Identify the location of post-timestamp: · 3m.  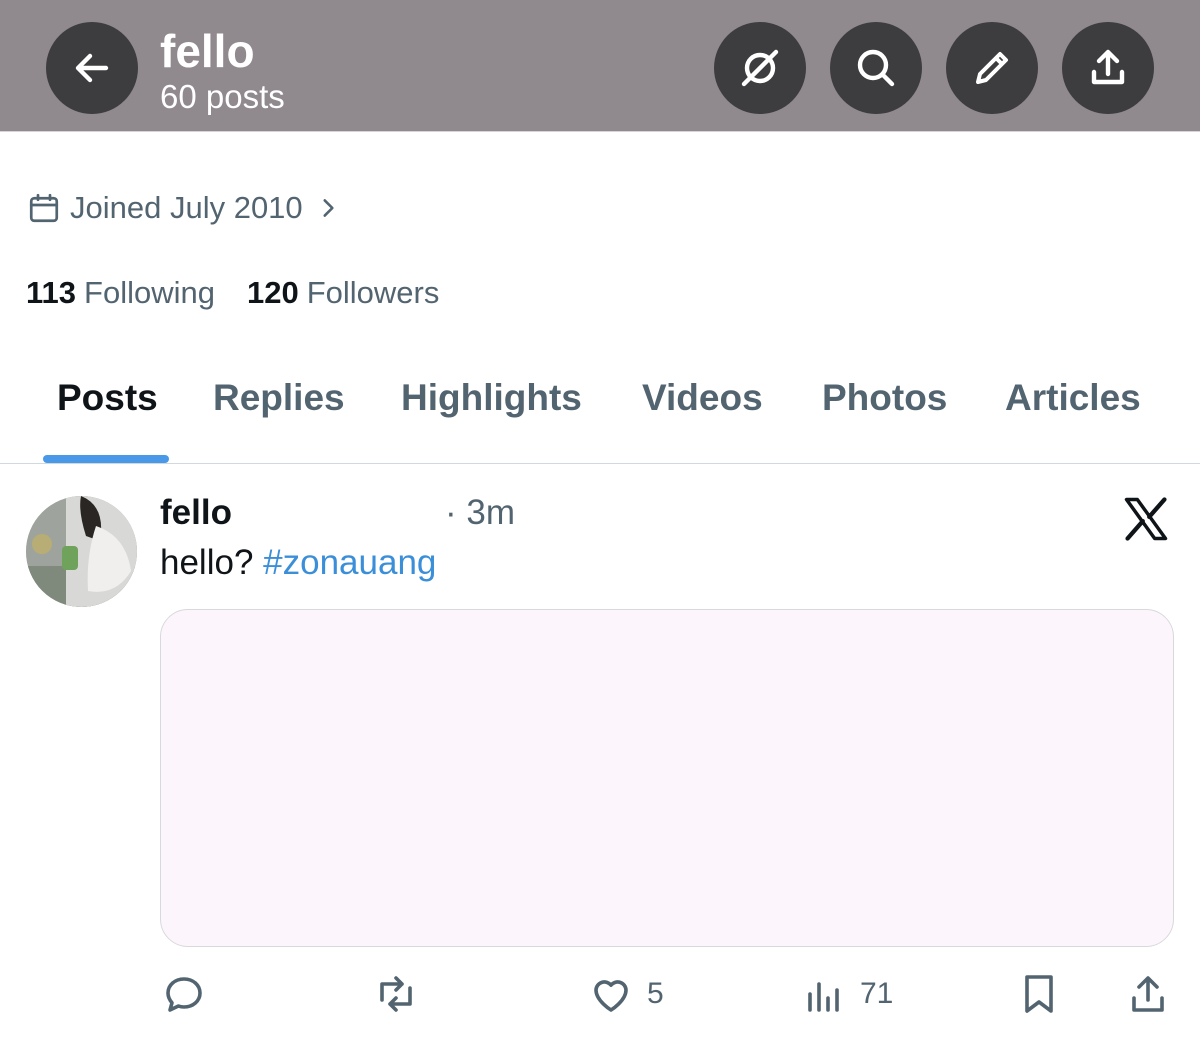
(480, 513).